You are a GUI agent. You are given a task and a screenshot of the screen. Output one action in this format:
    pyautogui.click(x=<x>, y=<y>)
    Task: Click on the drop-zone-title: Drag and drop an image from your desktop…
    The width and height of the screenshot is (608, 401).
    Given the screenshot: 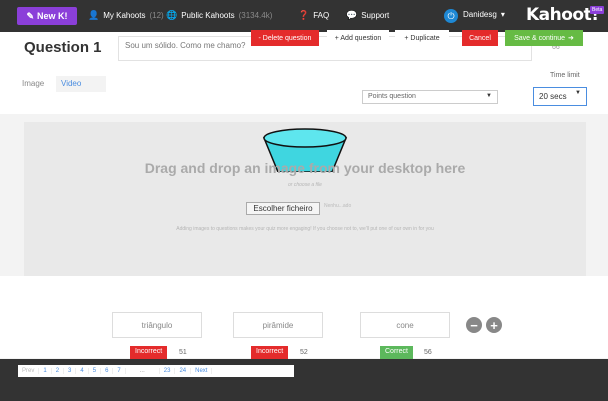 What is the action you would take?
    pyautogui.click(x=305, y=168)
    